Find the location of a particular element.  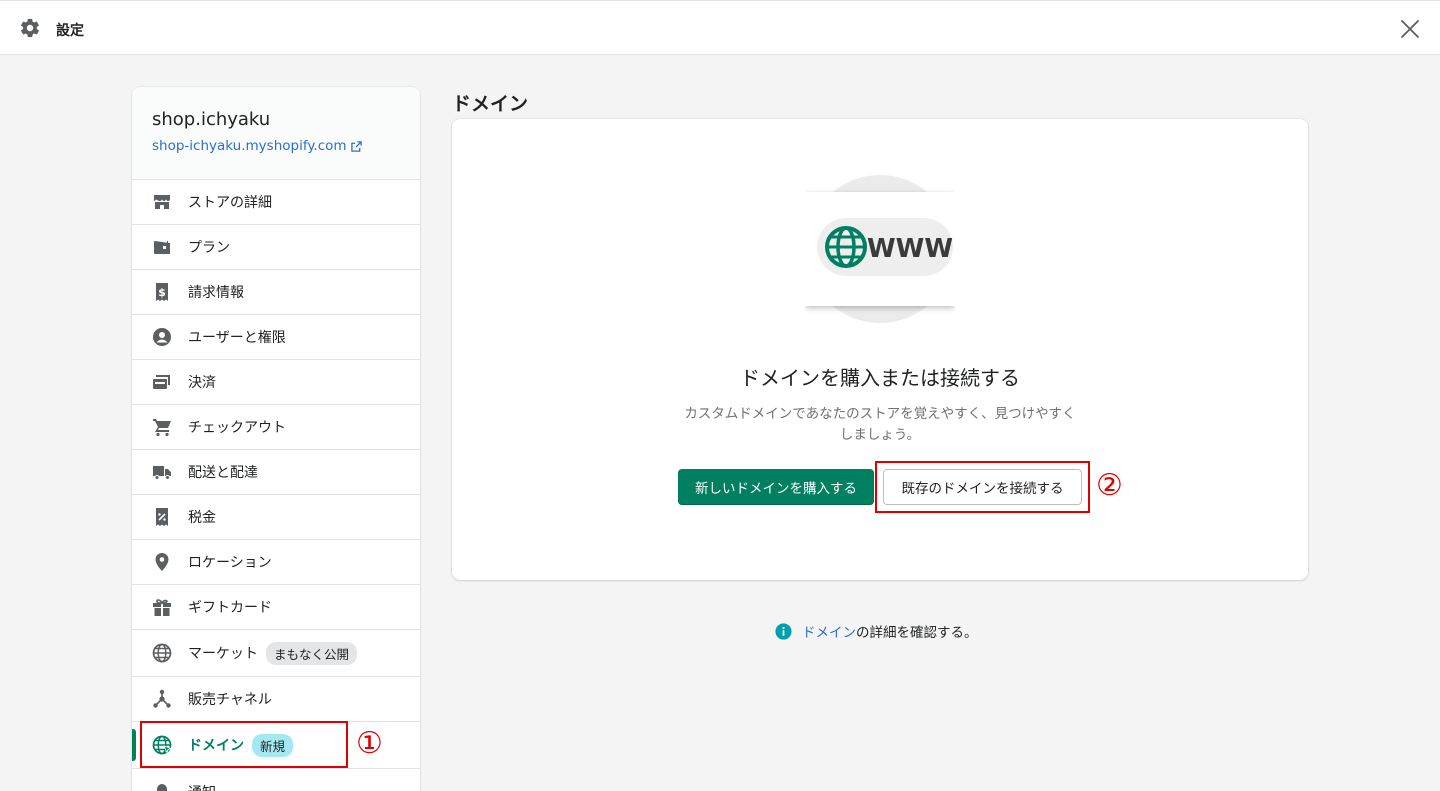

card-heading: ドメインを購入または接続する is located at coordinates (880, 378).